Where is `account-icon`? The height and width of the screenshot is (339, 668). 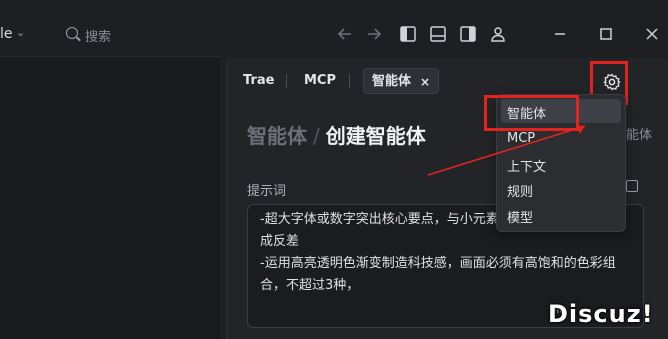
account-icon is located at coordinates (498, 34).